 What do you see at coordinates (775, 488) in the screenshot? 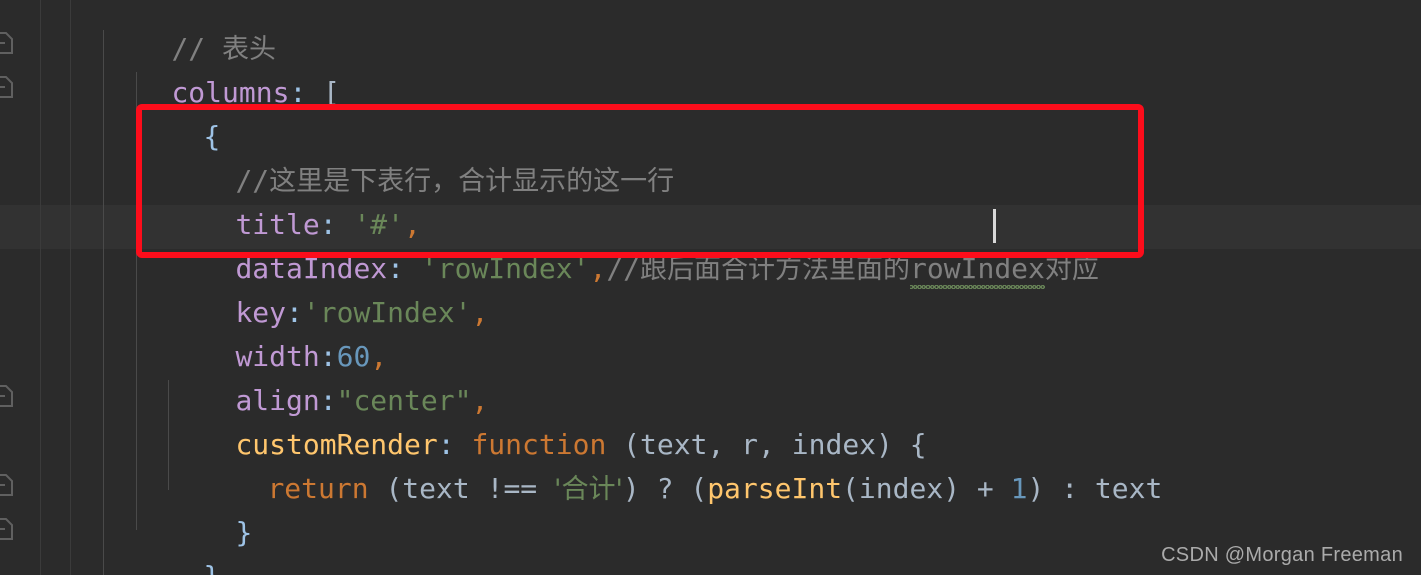
I see `function-parseint: parseInt` at bounding box center [775, 488].